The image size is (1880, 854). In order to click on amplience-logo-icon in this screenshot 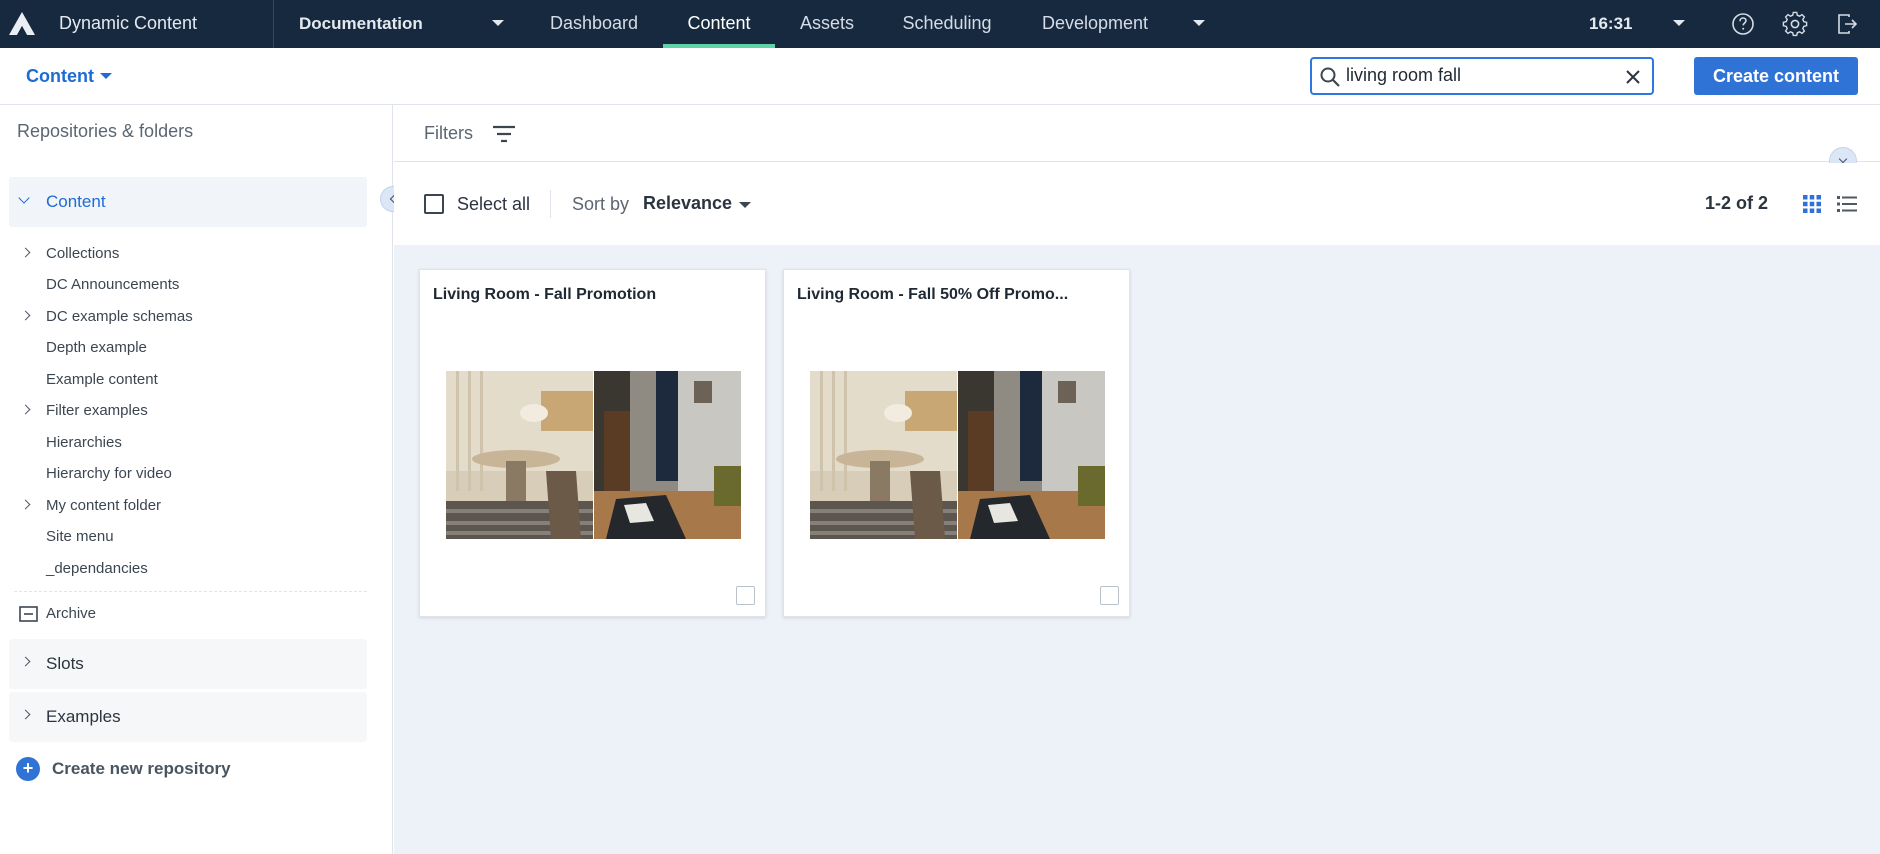, I will do `click(22, 24)`.